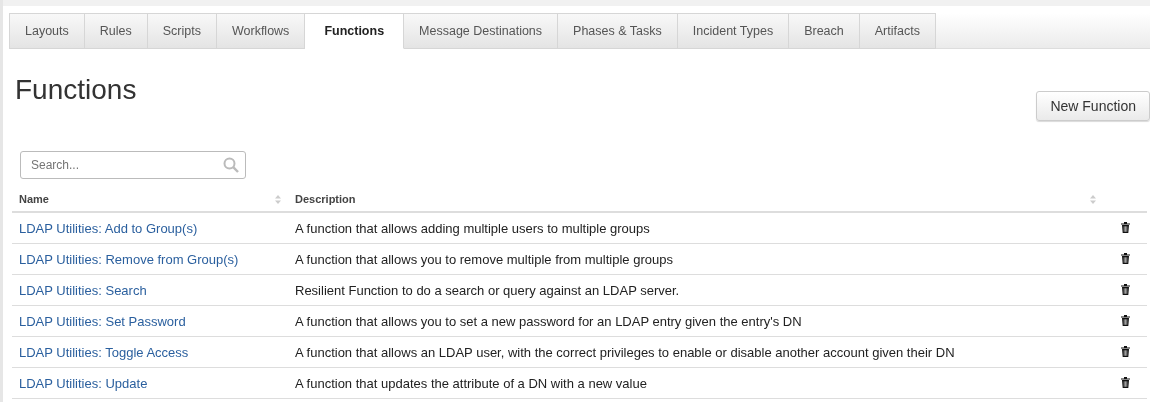 The width and height of the screenshot is (1150, 402). Describe the element at coordinates (34, 199) in the screenshot. I see `column-header: Name` at that location.